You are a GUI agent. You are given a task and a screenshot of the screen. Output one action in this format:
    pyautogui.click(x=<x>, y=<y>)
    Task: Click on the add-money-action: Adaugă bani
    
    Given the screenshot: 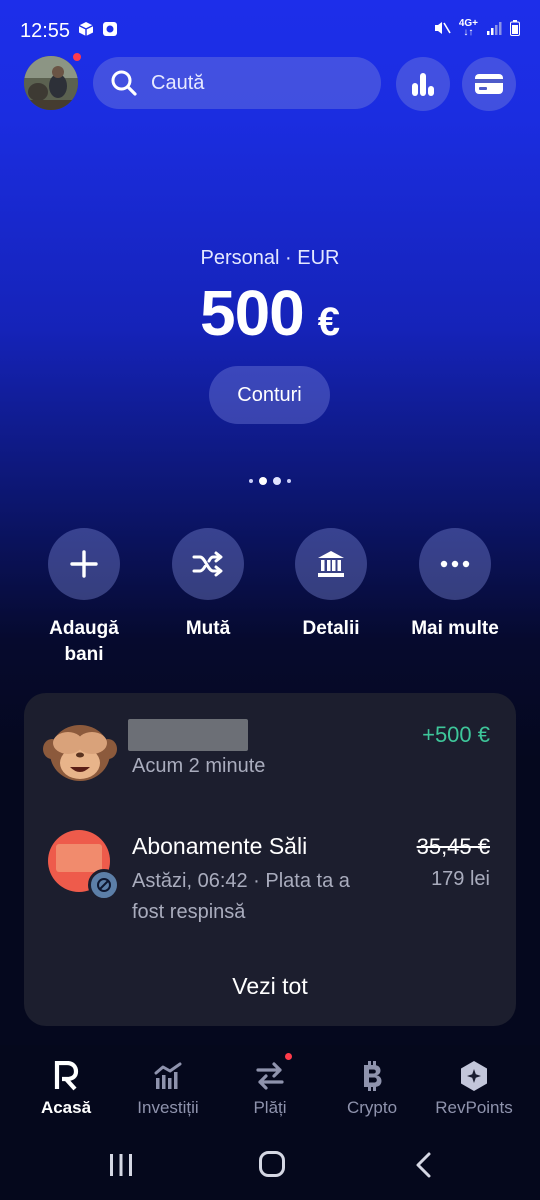 What is the action you would take?
    pyautogui.click(x=84, y=598)
    